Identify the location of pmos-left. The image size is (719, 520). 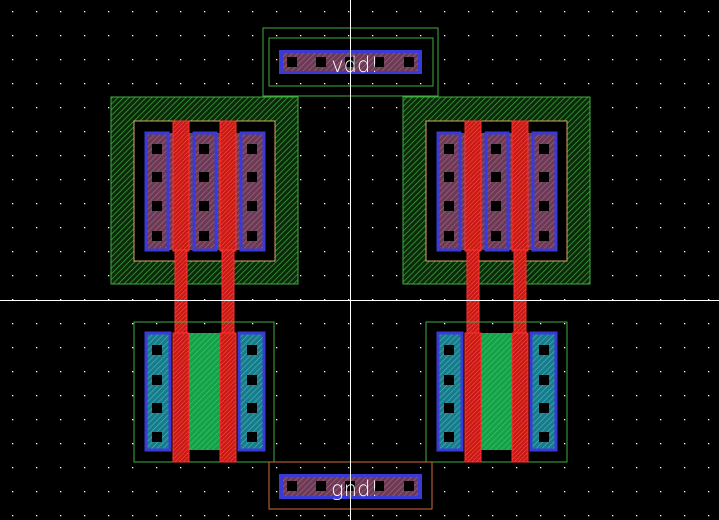
(204, 190).